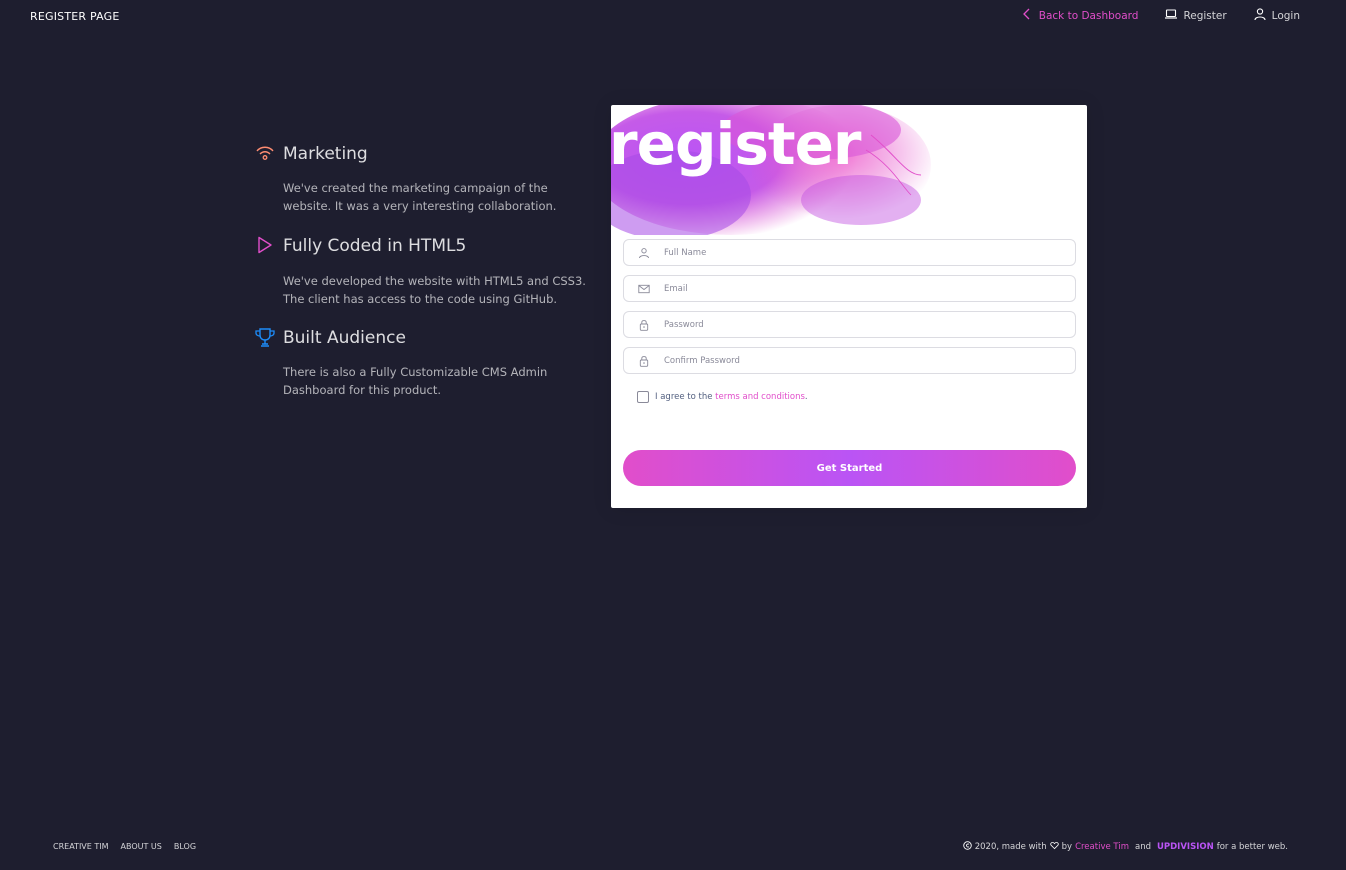 This screenshot has width=1346, height=870. I want to click on laptop-icon, so click(1171, 15).